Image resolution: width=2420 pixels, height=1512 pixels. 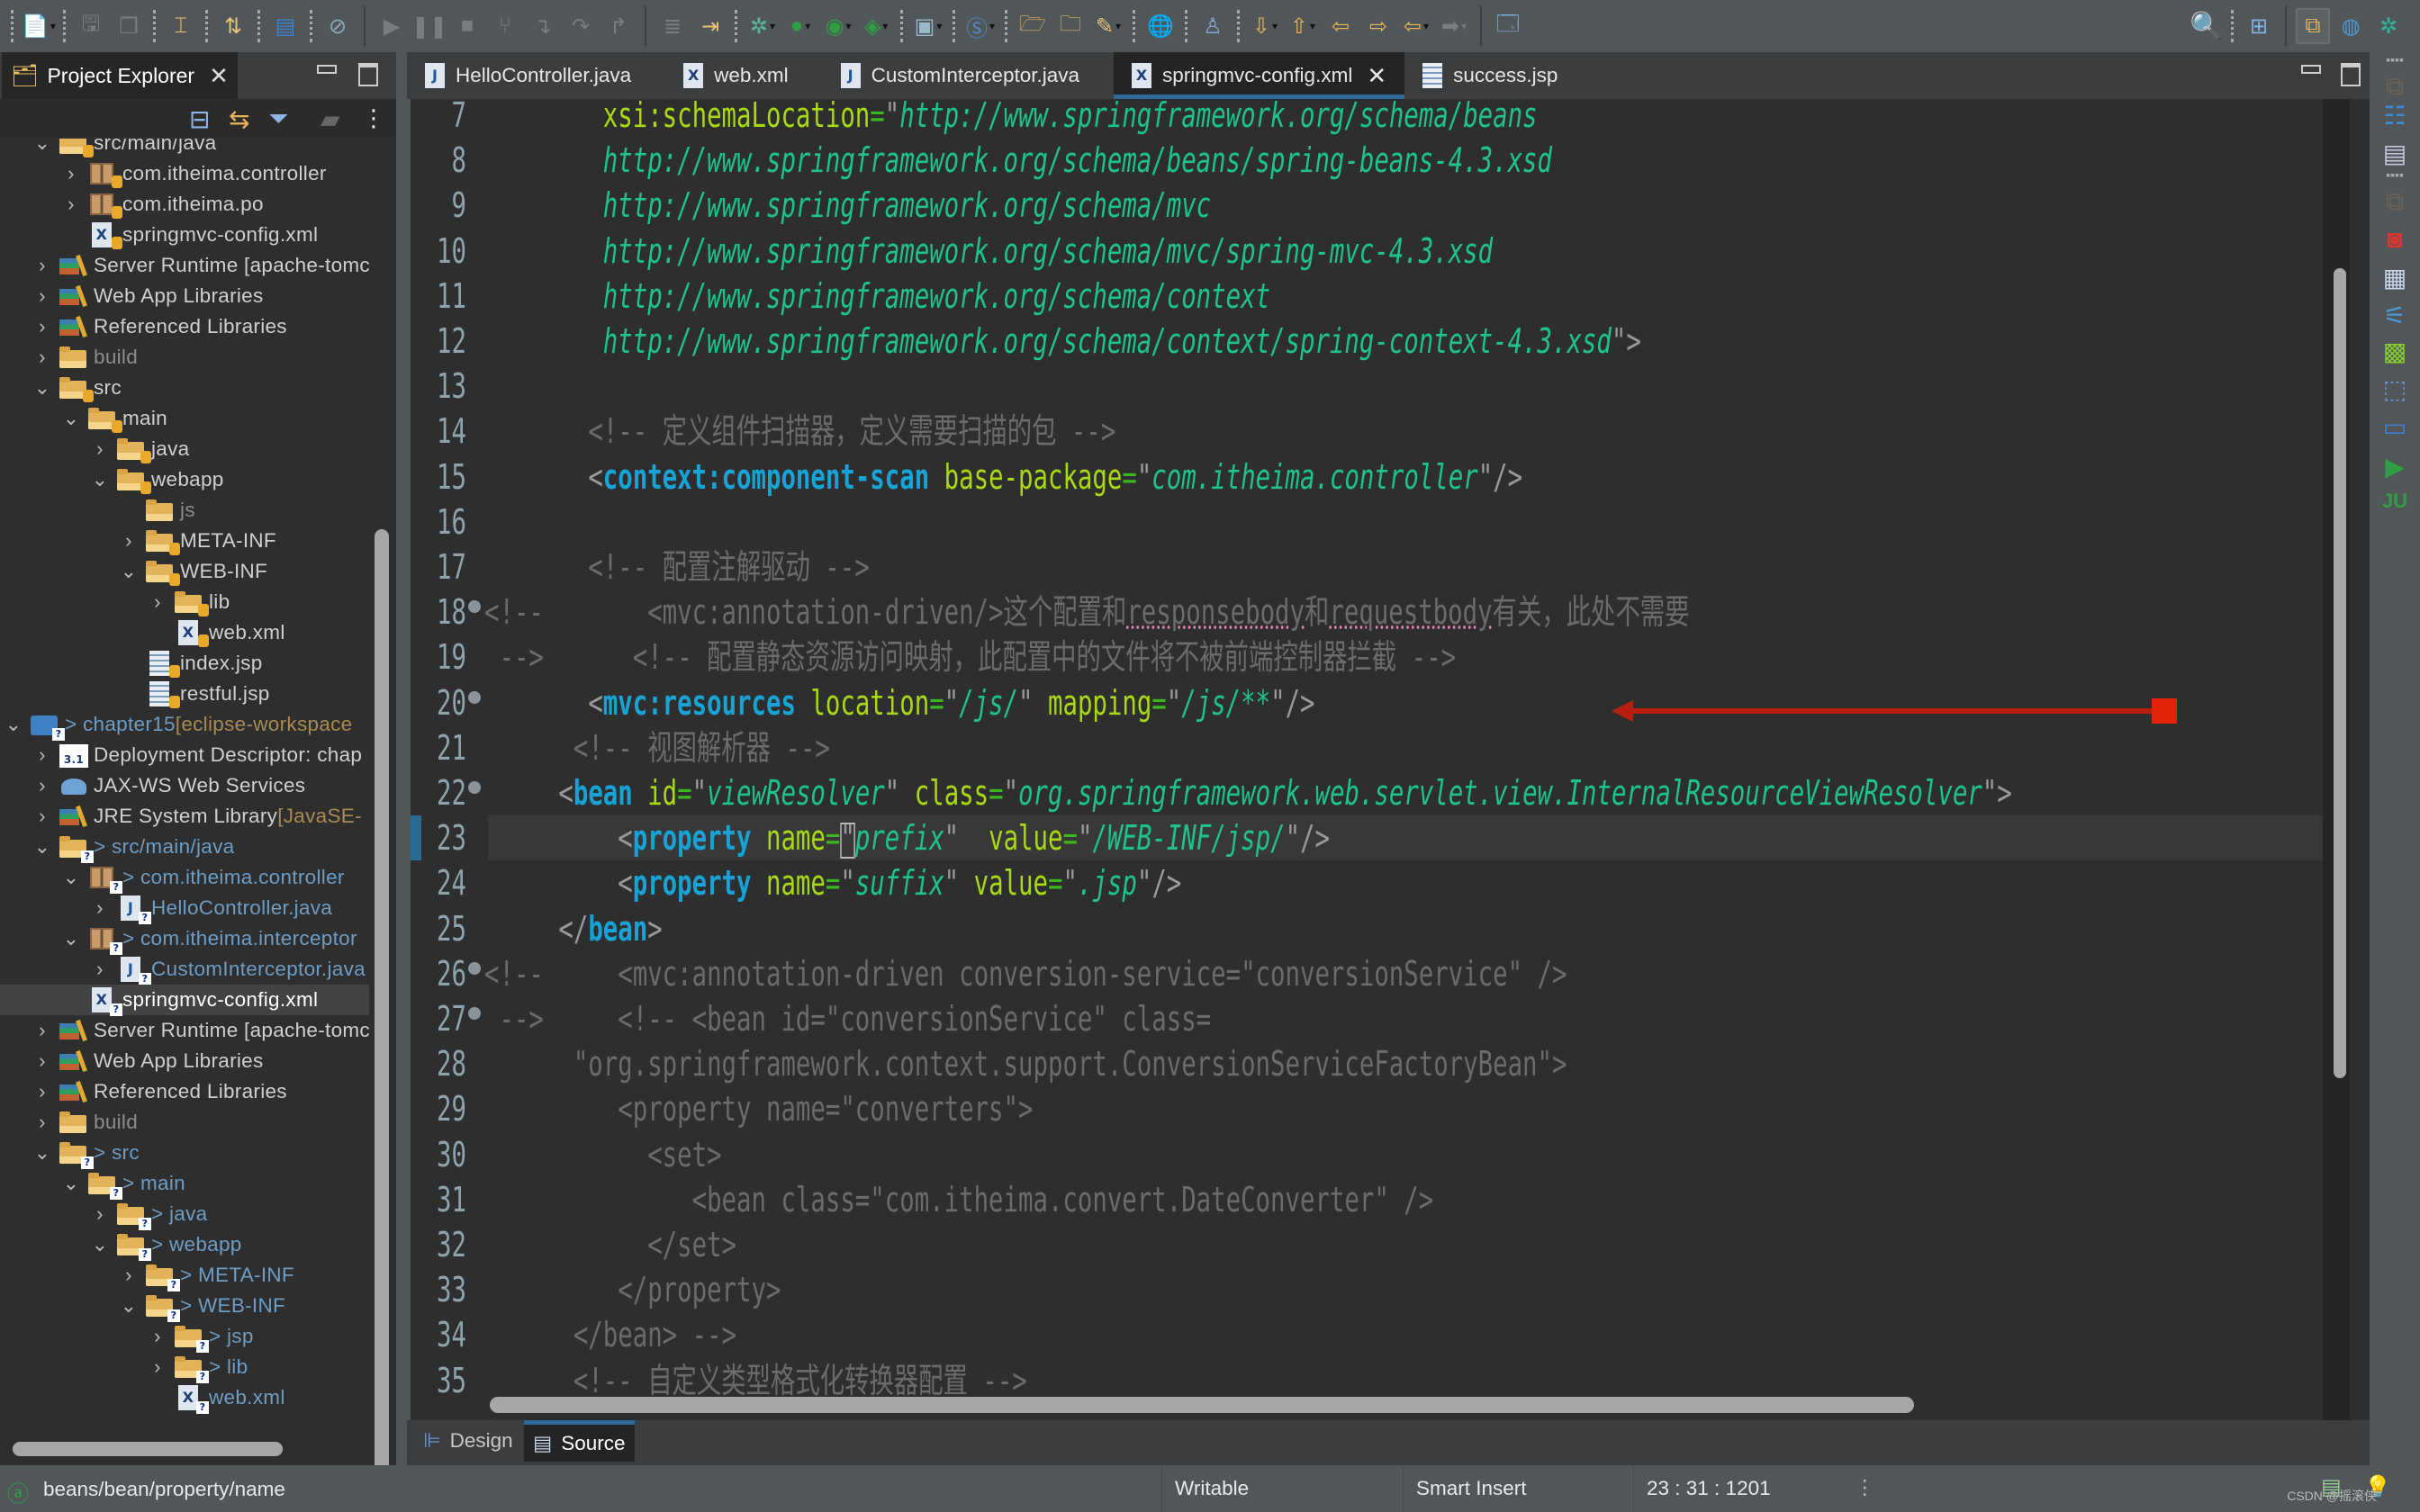 I want to click on tree-item: ⌄ webapp, so click(x=184, y=480).